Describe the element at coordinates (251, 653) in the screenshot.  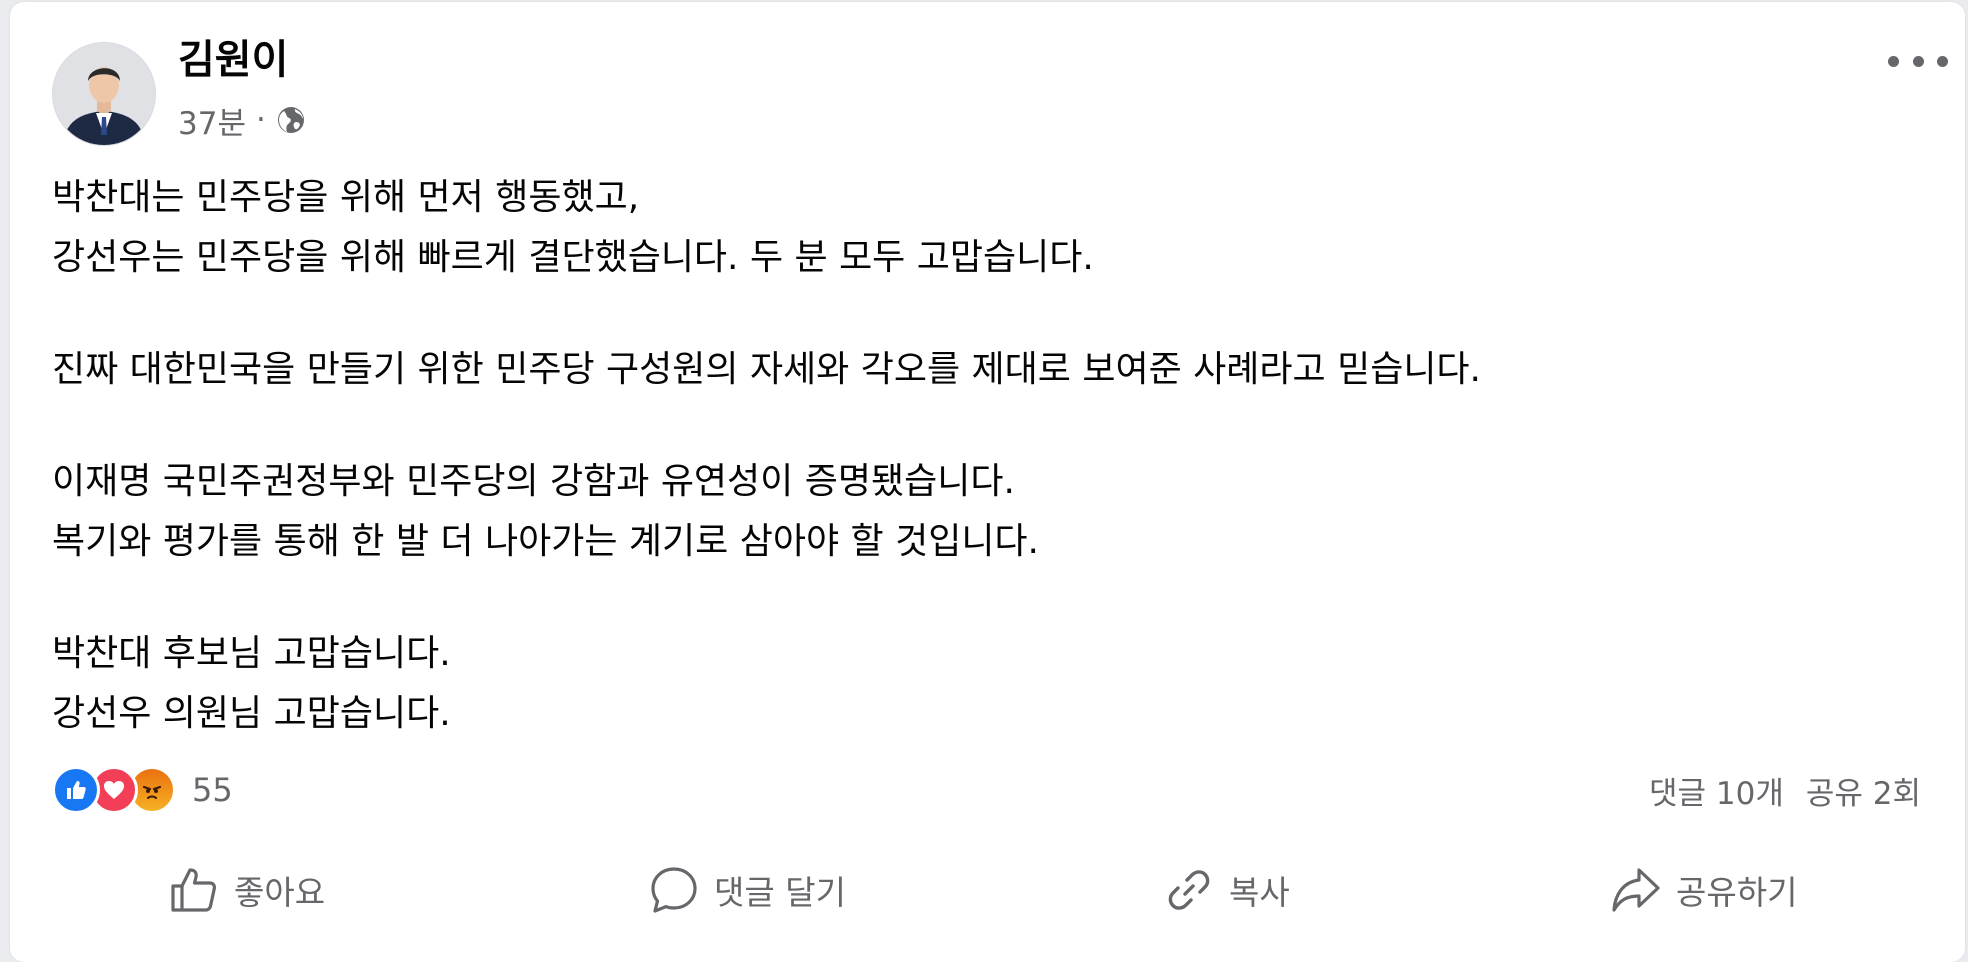
I see `post-text-line: 박찬대 후보님 고맙습니다.` at that location.